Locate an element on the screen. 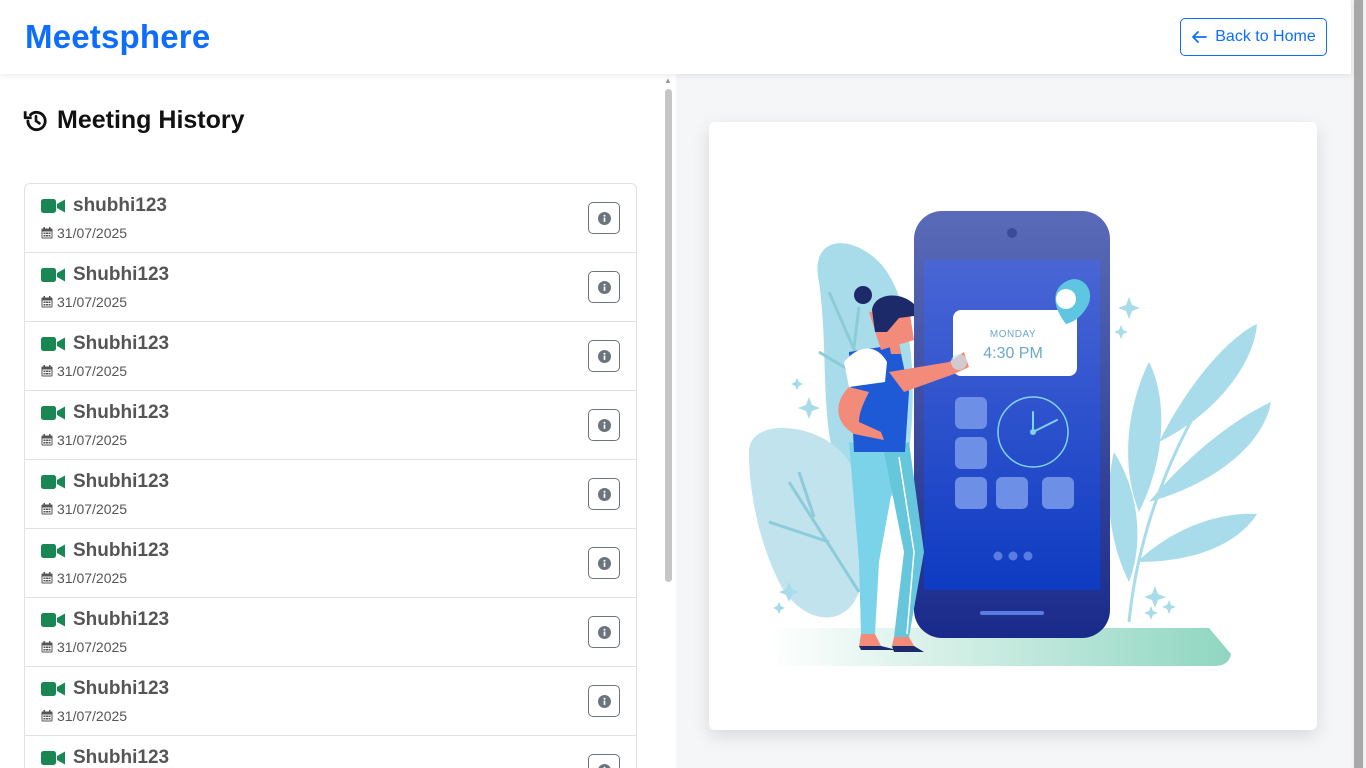 The width and height of the screenshot is (1366, 768). illustration-time: 4:30 PM is located at coordinates (1013, 353).